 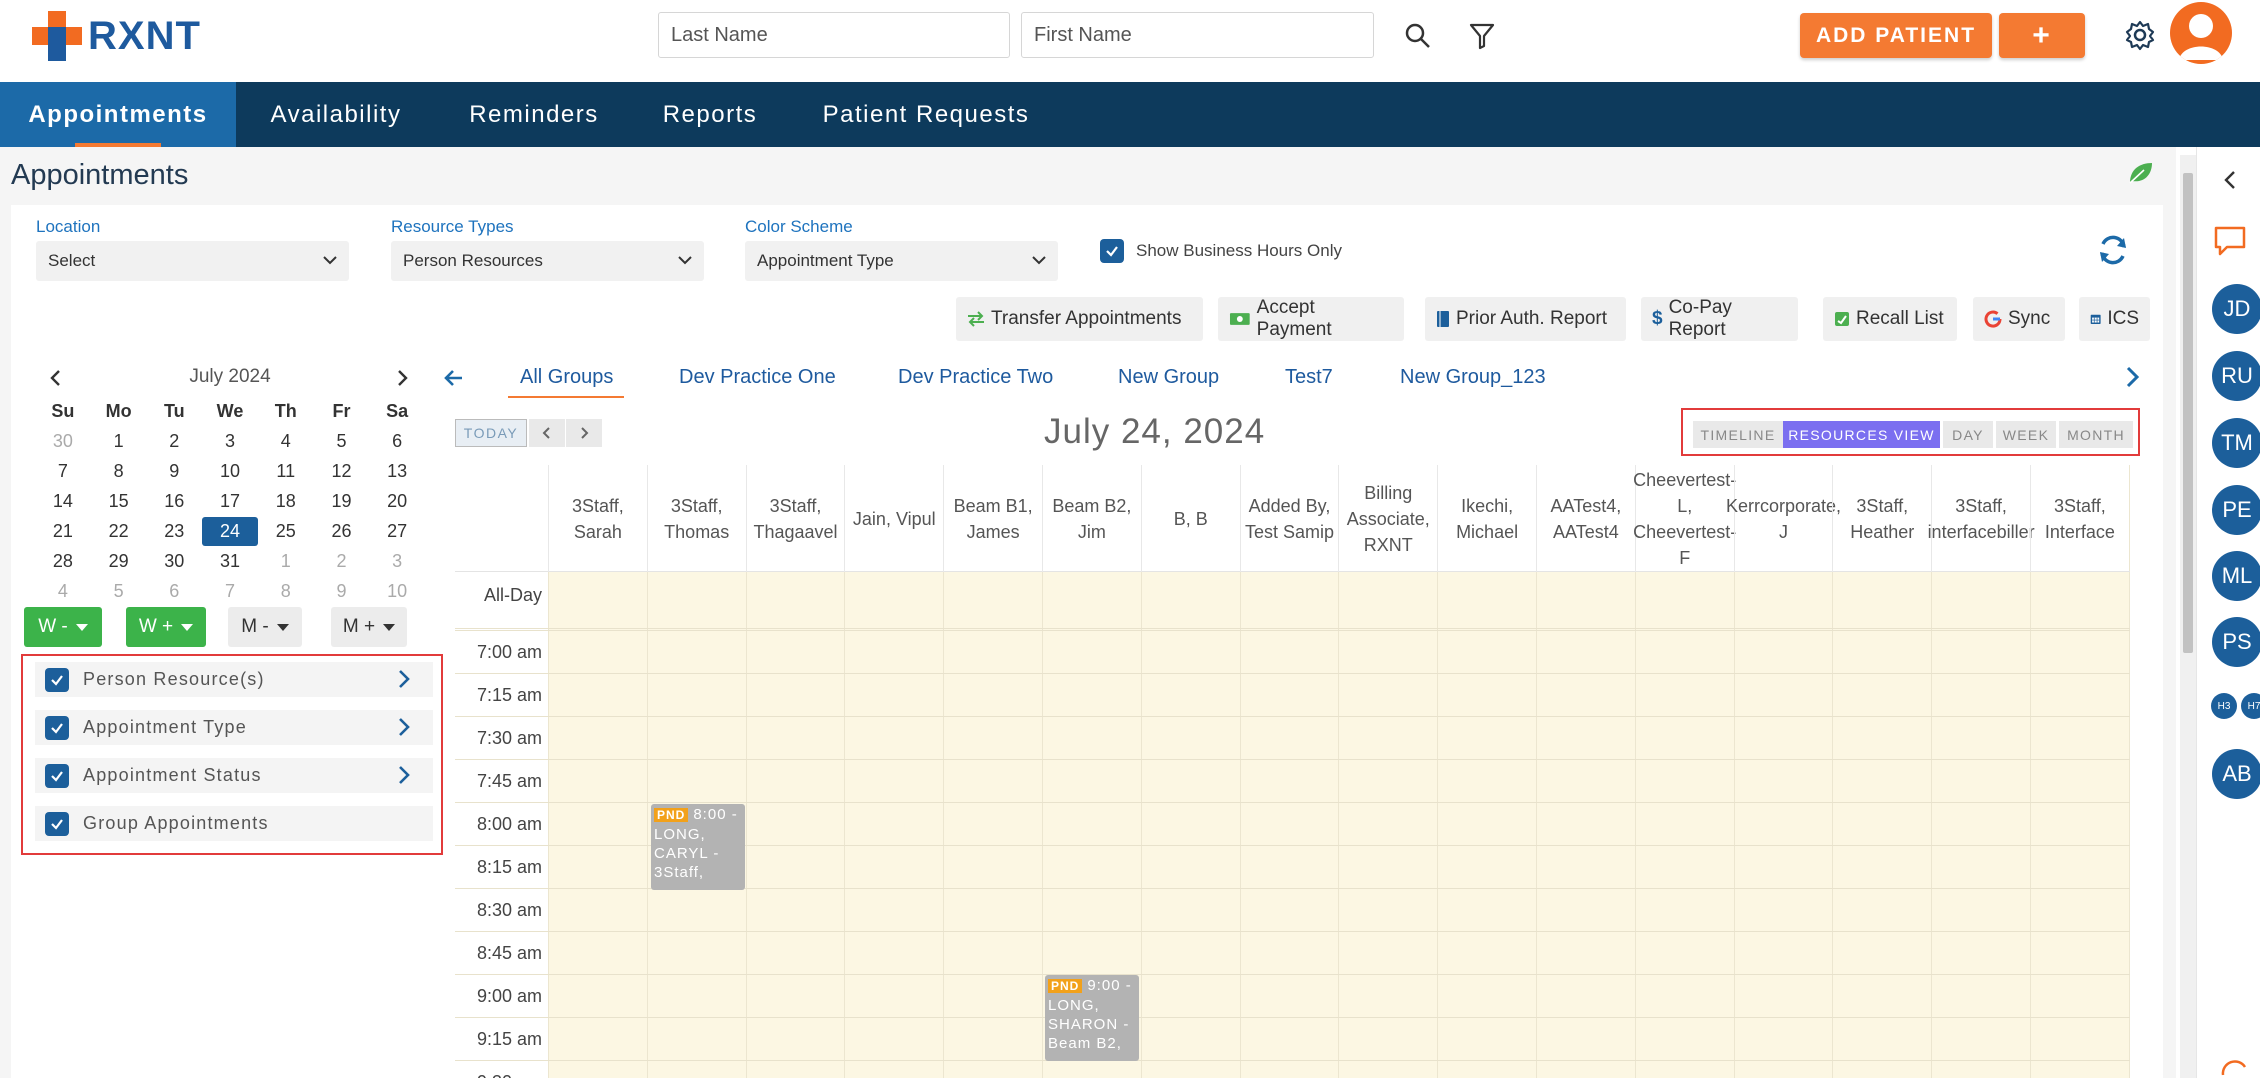 What do you see at coordinates (584, 433) in the screenshot?
I see `next-day-button` at bounding box center [584, 433].